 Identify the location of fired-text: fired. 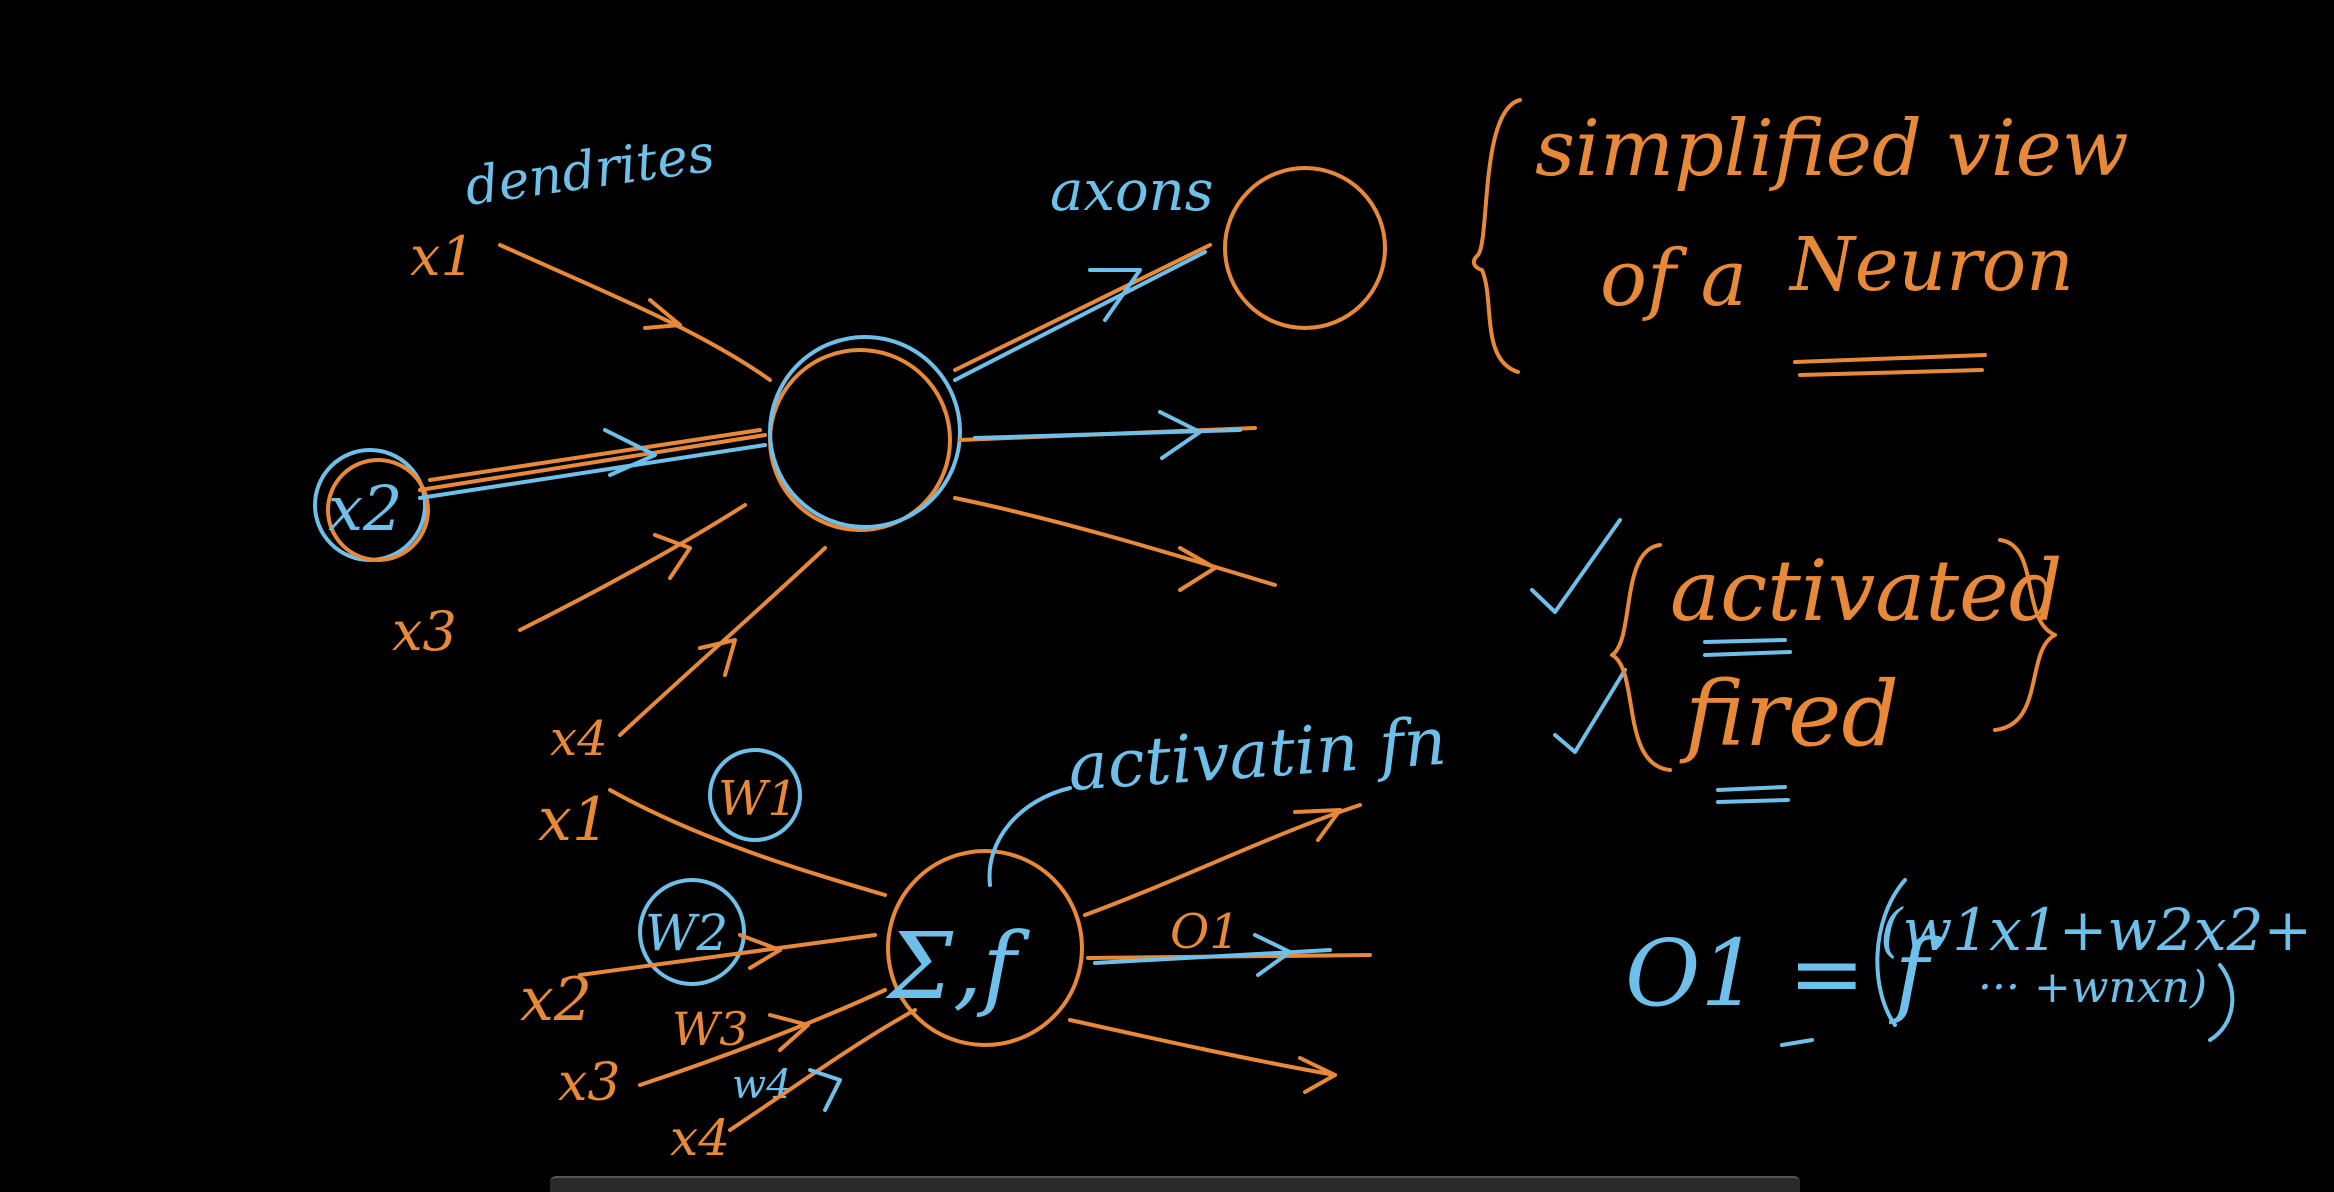
(1789, 714).